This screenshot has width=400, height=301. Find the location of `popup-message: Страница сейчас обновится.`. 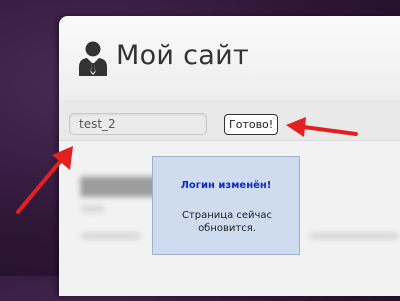

popup-message: Страница сейчас обновится. is located at coordinates (227, 222).